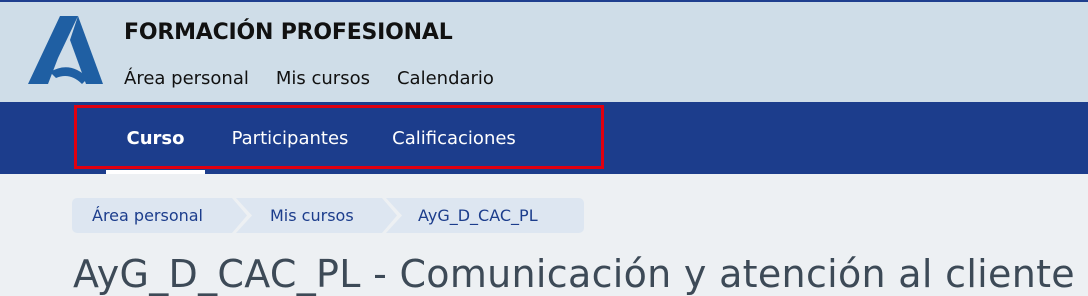  I want to click on nav-calendario: Calendario, so click(445, 78).